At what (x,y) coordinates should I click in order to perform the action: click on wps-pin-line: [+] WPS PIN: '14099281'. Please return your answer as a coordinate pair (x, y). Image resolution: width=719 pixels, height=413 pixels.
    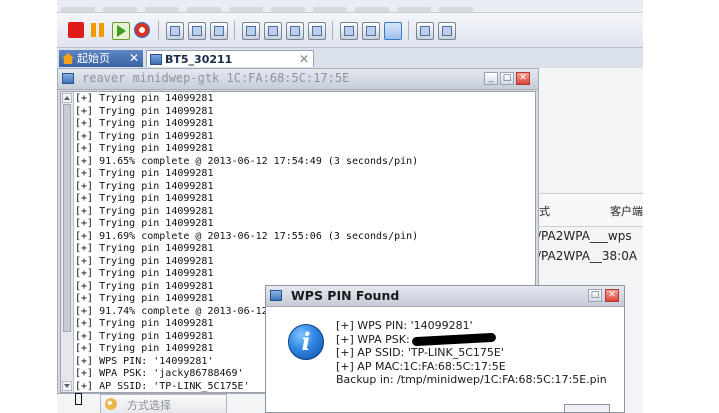
    Looking at the image, I should click on (404, 325).